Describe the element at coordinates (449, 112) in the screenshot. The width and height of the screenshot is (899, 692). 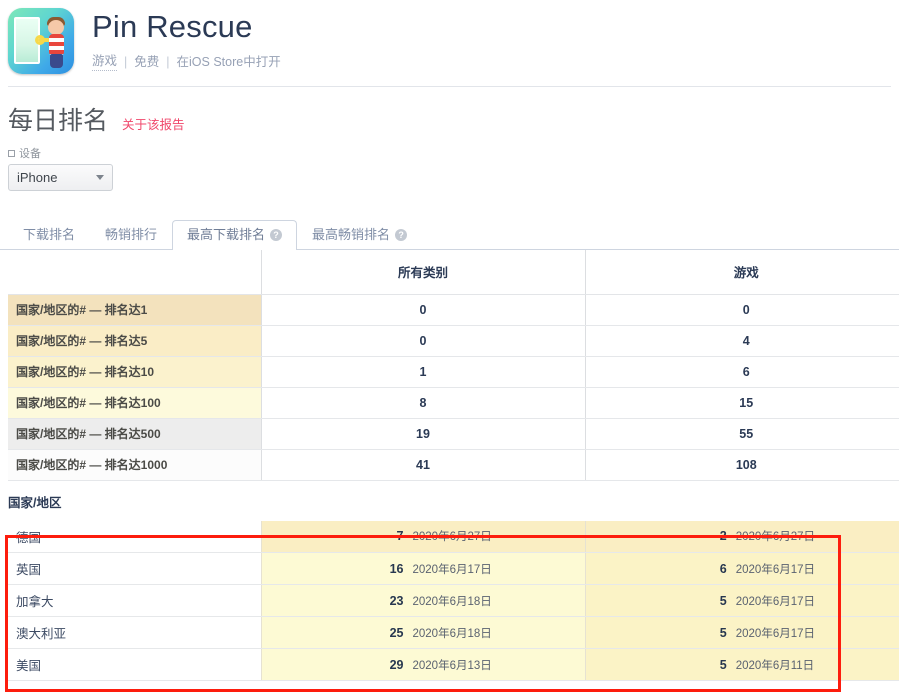
I see `report-header: 每日排名 关于该报告` at that location.